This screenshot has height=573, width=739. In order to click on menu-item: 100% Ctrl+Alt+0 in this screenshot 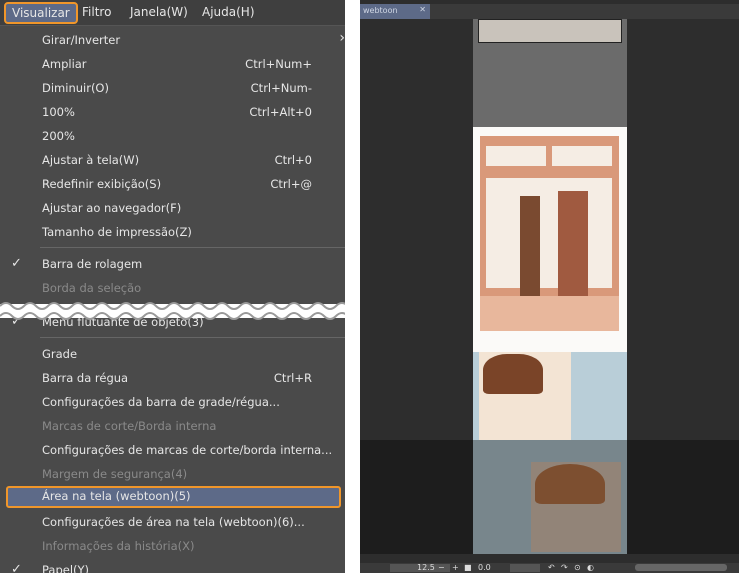, I will do `click(172, 113)`.